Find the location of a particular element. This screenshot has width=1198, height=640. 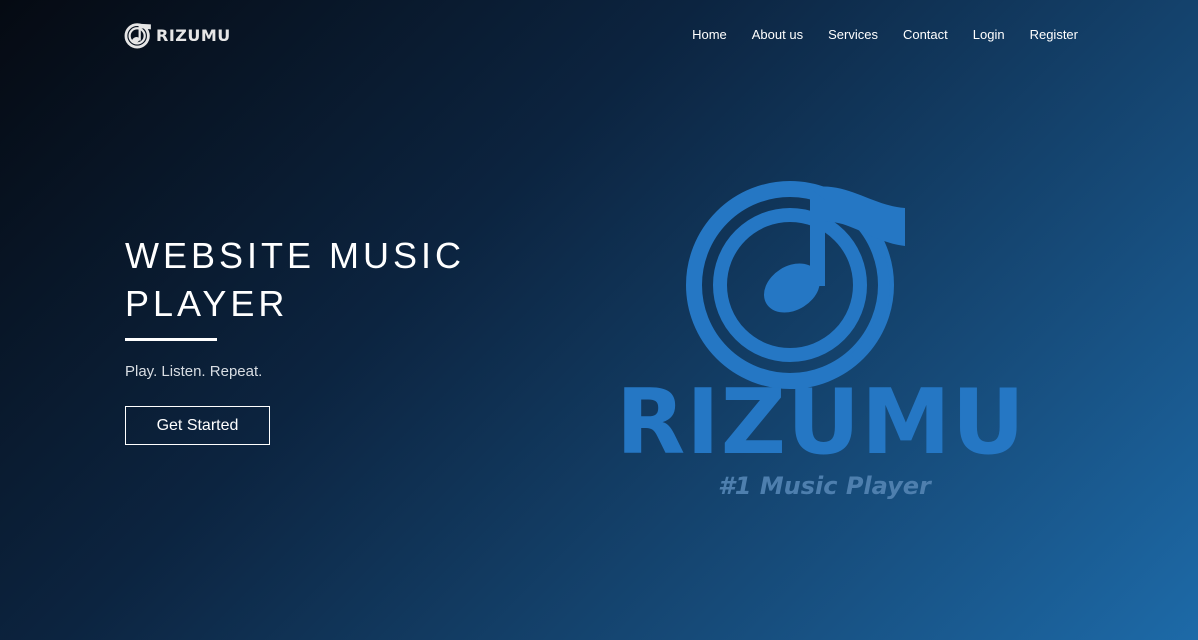

nav-link-login: Login is located at coordinates (989, 34).